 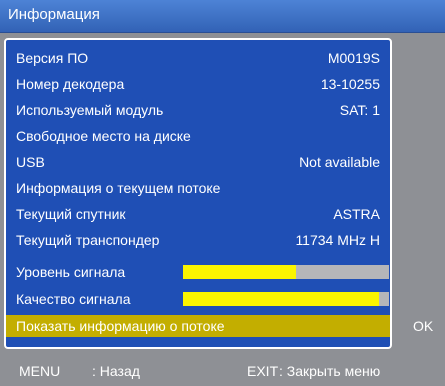 I want to click on row-stream-info: Информация о текущем потоке, so click(x=198, y=188).